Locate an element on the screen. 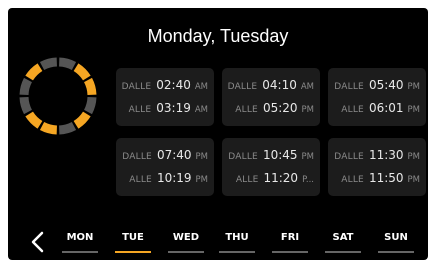  back-button is located at coordinates (38, 242).